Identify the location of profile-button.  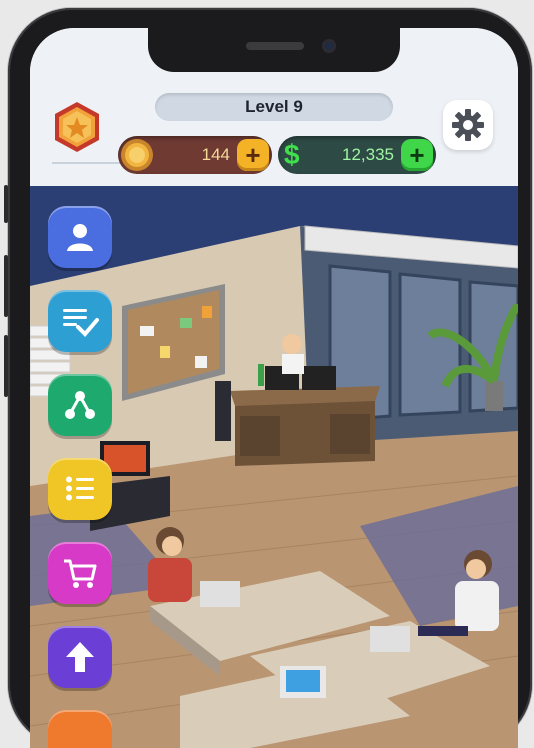
(80, 237).